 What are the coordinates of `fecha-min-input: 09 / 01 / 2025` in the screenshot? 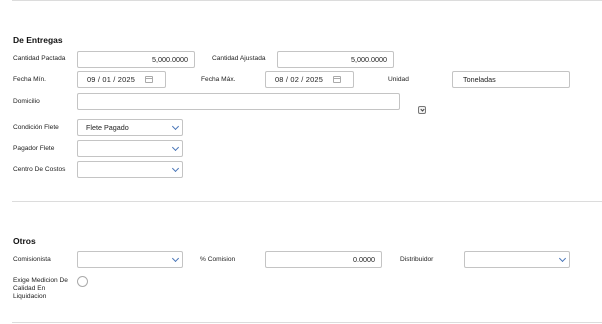 It's located at (121, 79).